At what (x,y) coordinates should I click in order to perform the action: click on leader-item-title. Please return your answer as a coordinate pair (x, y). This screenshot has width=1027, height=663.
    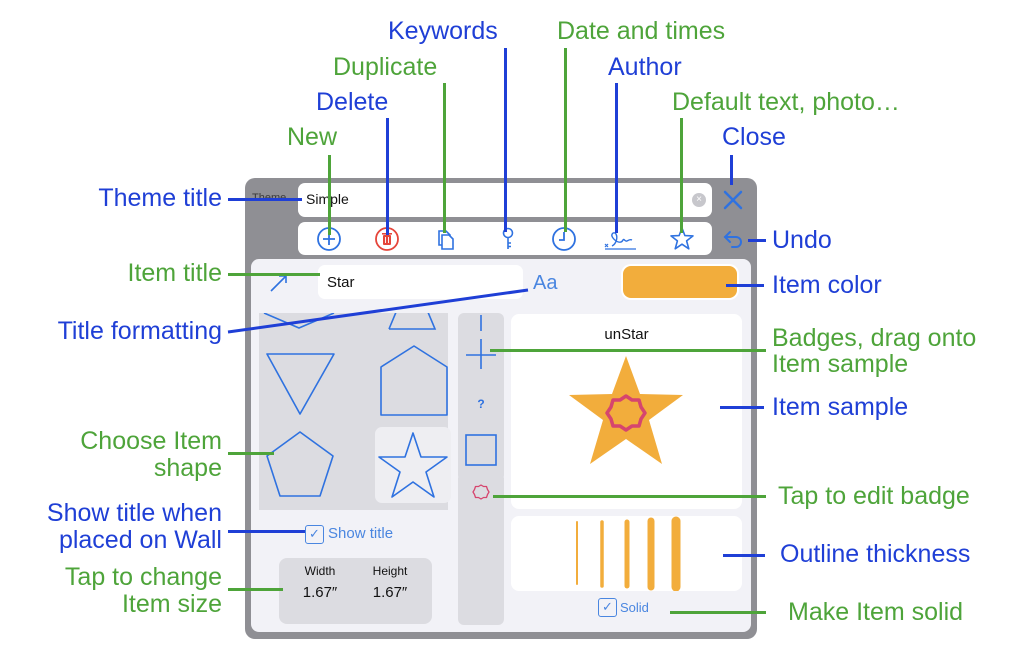
    Looking at the image, I should click on (274, 274).